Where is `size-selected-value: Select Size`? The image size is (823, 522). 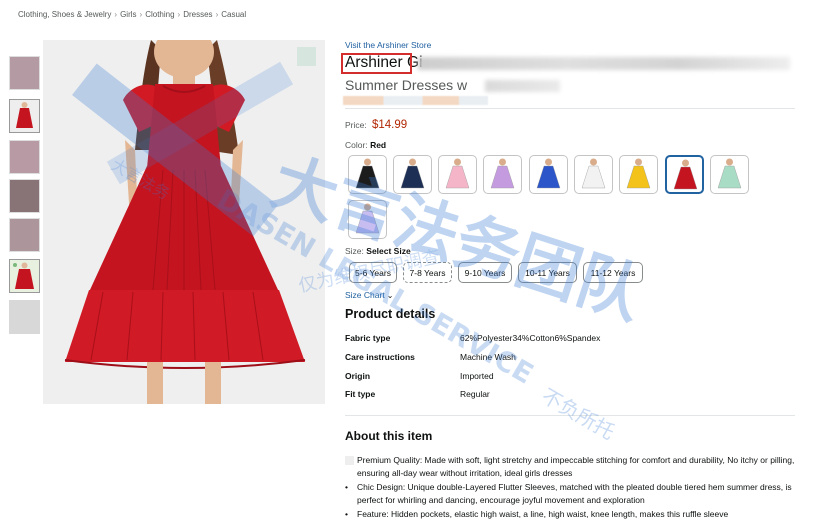
size-selected-value: Select Size is located at coordinates (388, 251).